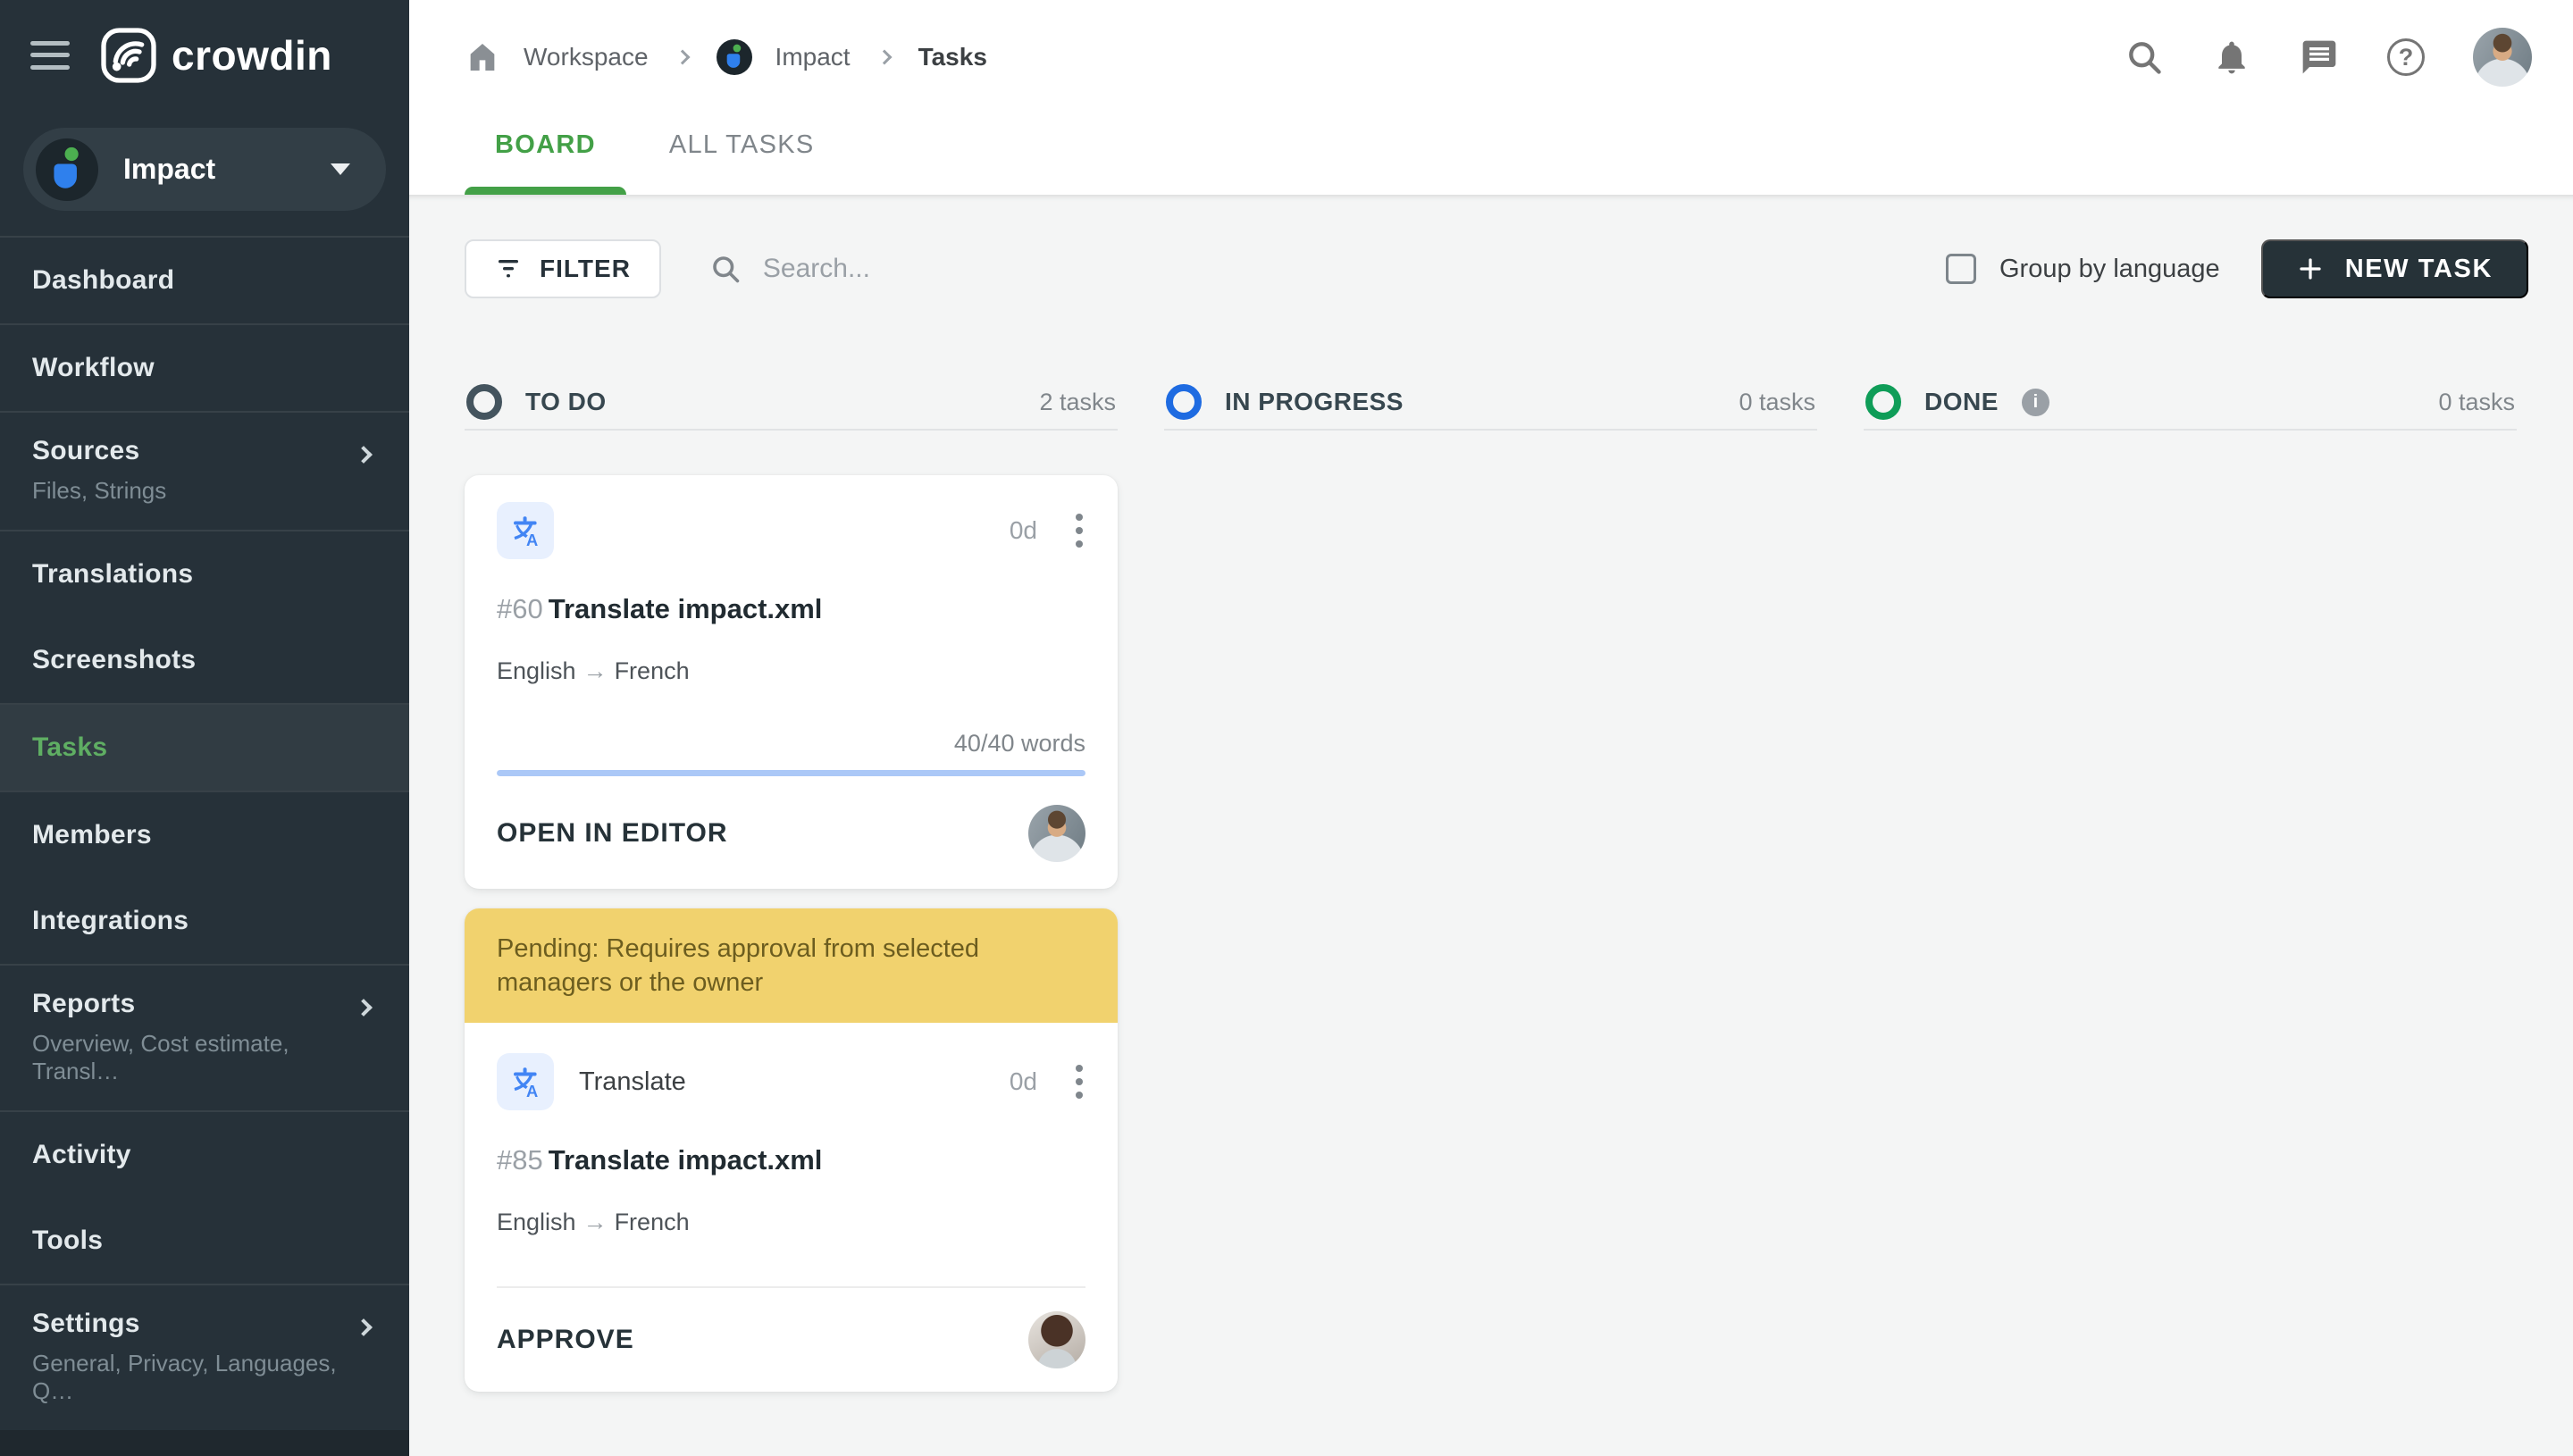 The width and height of the screenshot is (2573, 1456). What do you see at coordinates (204, 1241) in the screenshot?
I see `sidebar-item-tools: Tools` at bounding box center [204, 1241].